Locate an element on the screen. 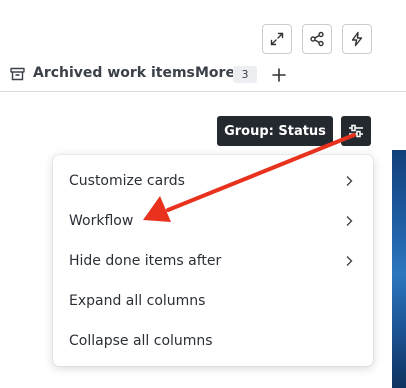 This screenshot has width=406, height=388. menu-item-label: Hide done items after is located at coordinates (145, 261).